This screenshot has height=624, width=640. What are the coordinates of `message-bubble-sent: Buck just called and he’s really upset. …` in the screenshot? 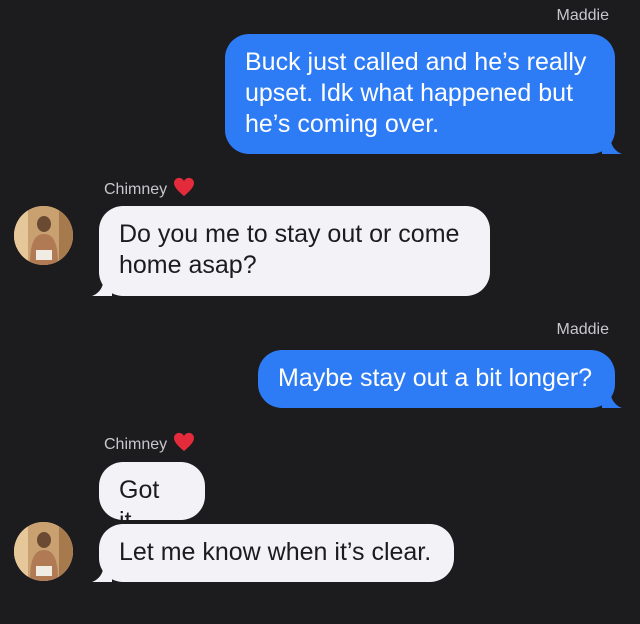 It's located at (423, 94).